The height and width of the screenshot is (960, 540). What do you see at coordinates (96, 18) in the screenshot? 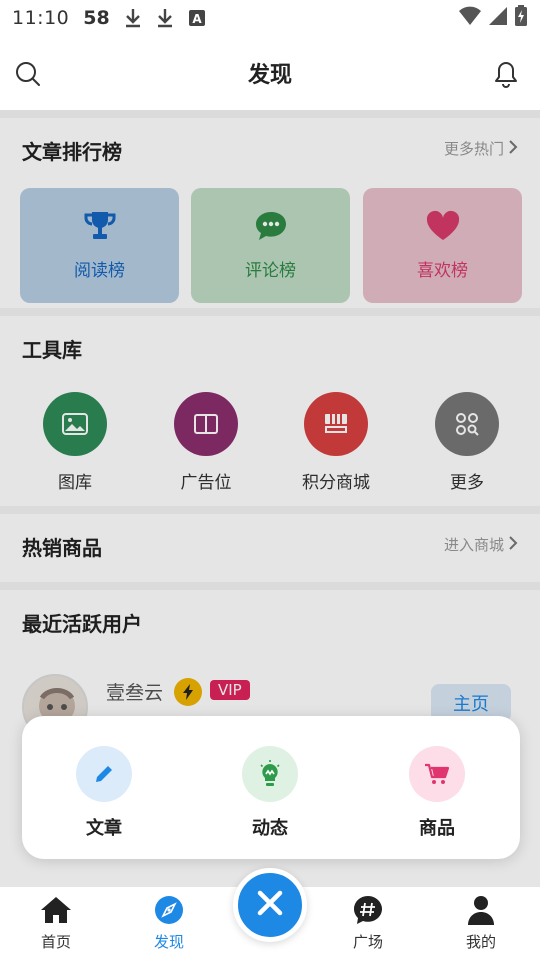
I see `status-number: 58` at bounding box center [96, 18].